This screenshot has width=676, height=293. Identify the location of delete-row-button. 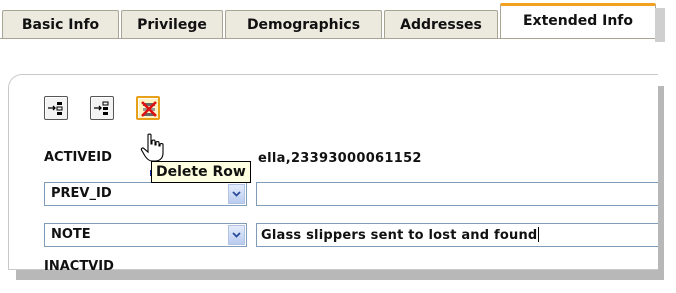
(148, 108).